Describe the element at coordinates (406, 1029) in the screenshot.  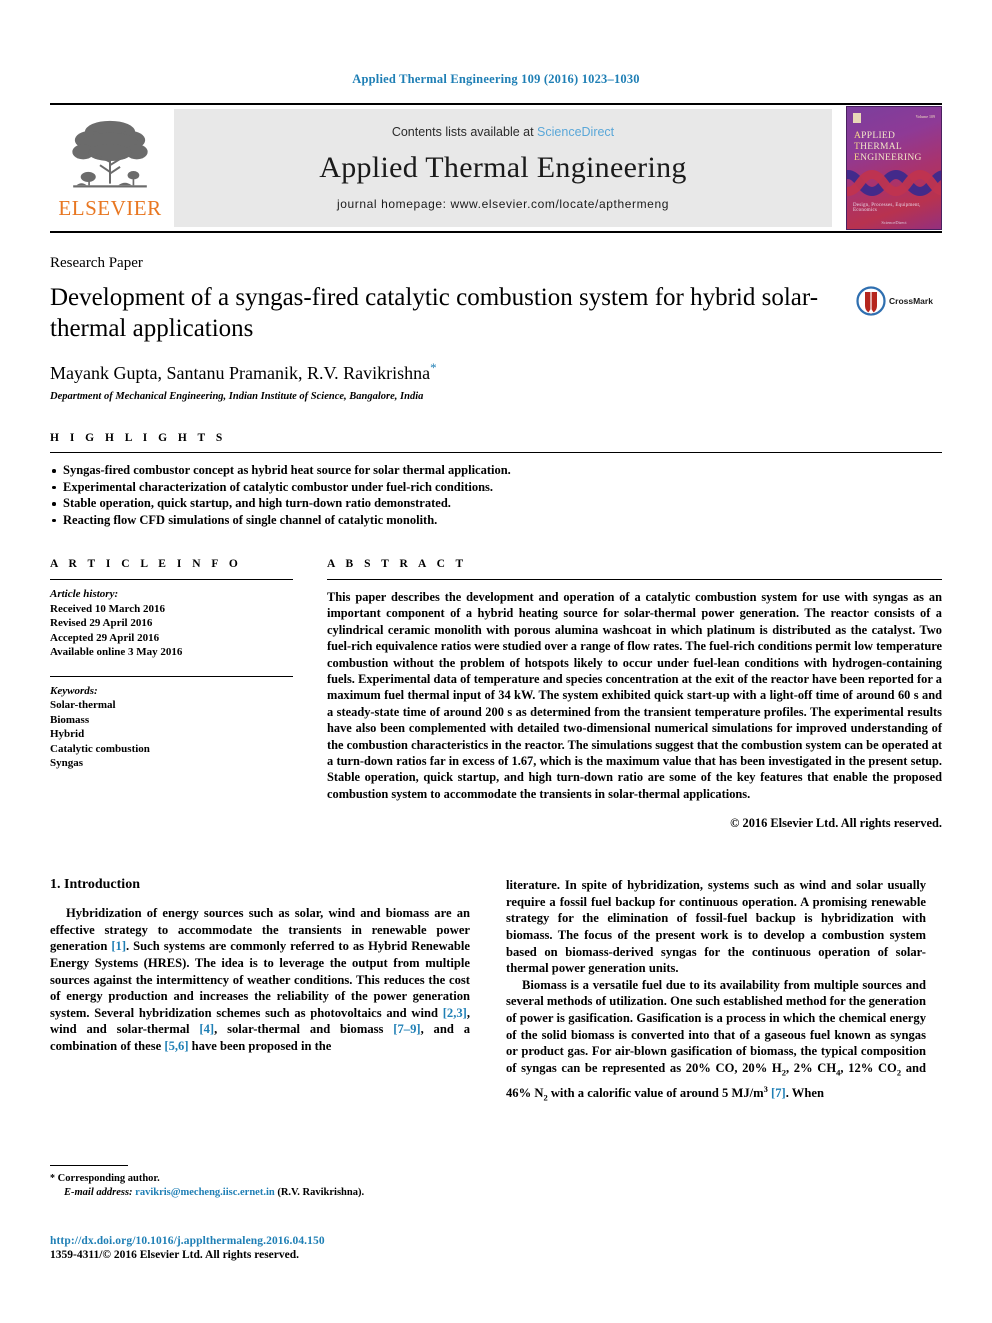
I see `citation-link: [7–9]` at that location.